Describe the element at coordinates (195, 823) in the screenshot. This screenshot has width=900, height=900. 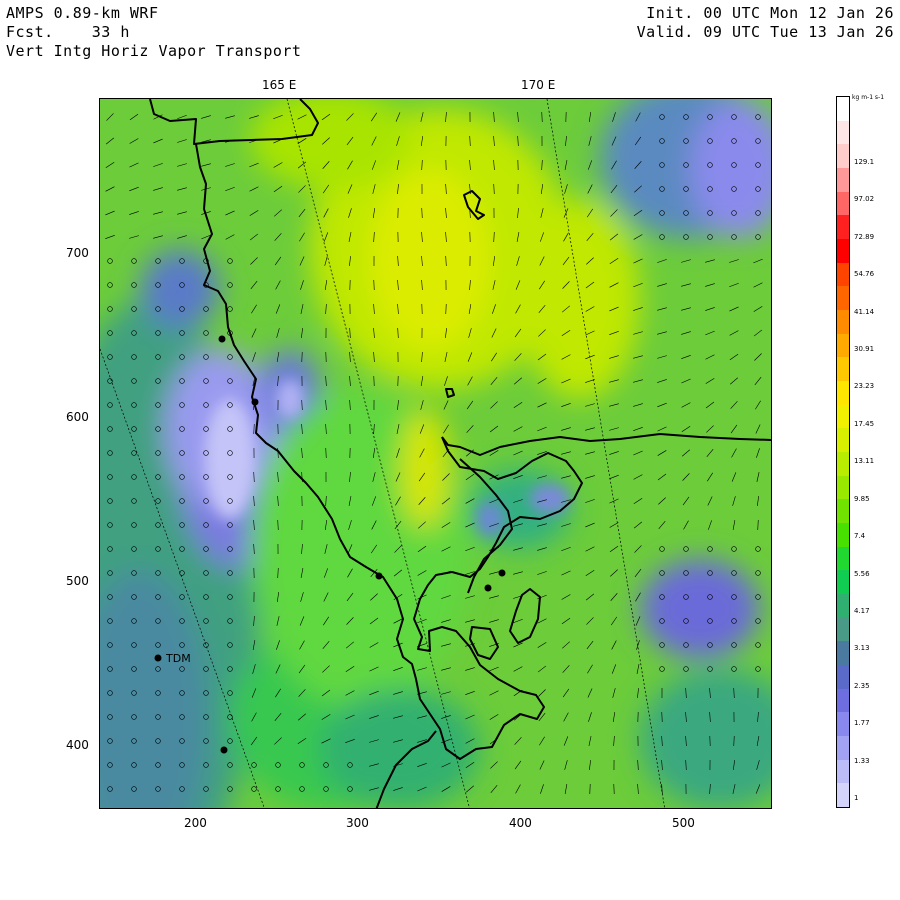
I see `x-tick-200: 200` at that location.